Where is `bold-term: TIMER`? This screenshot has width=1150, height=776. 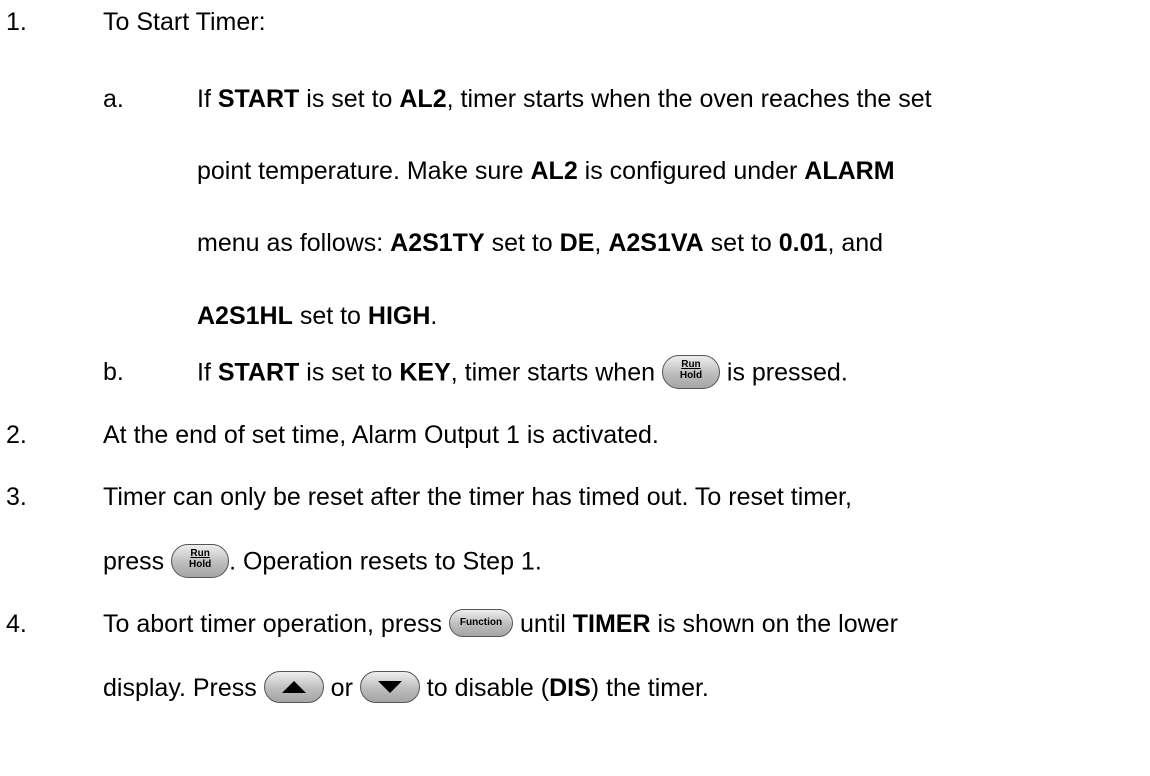
bold-term: TIMER is located at coordinates (611, 624).